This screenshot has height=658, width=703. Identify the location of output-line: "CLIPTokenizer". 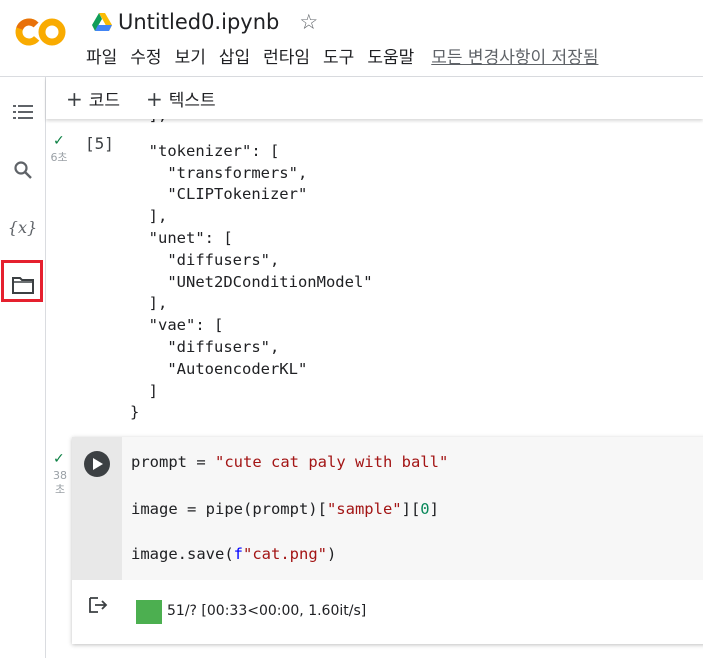
(219, 194).